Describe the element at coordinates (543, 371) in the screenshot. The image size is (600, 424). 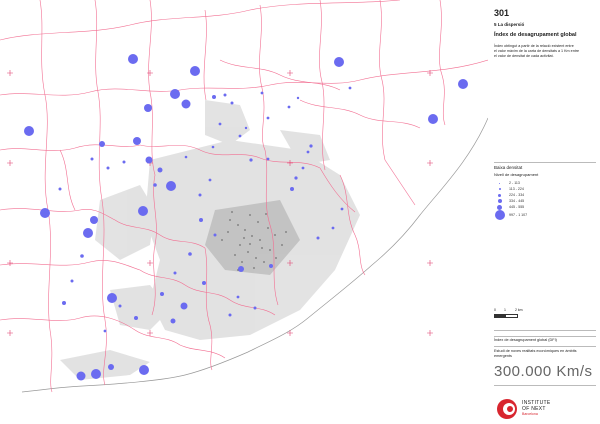
I see `big-title: 300.000 Km/s` at that location.